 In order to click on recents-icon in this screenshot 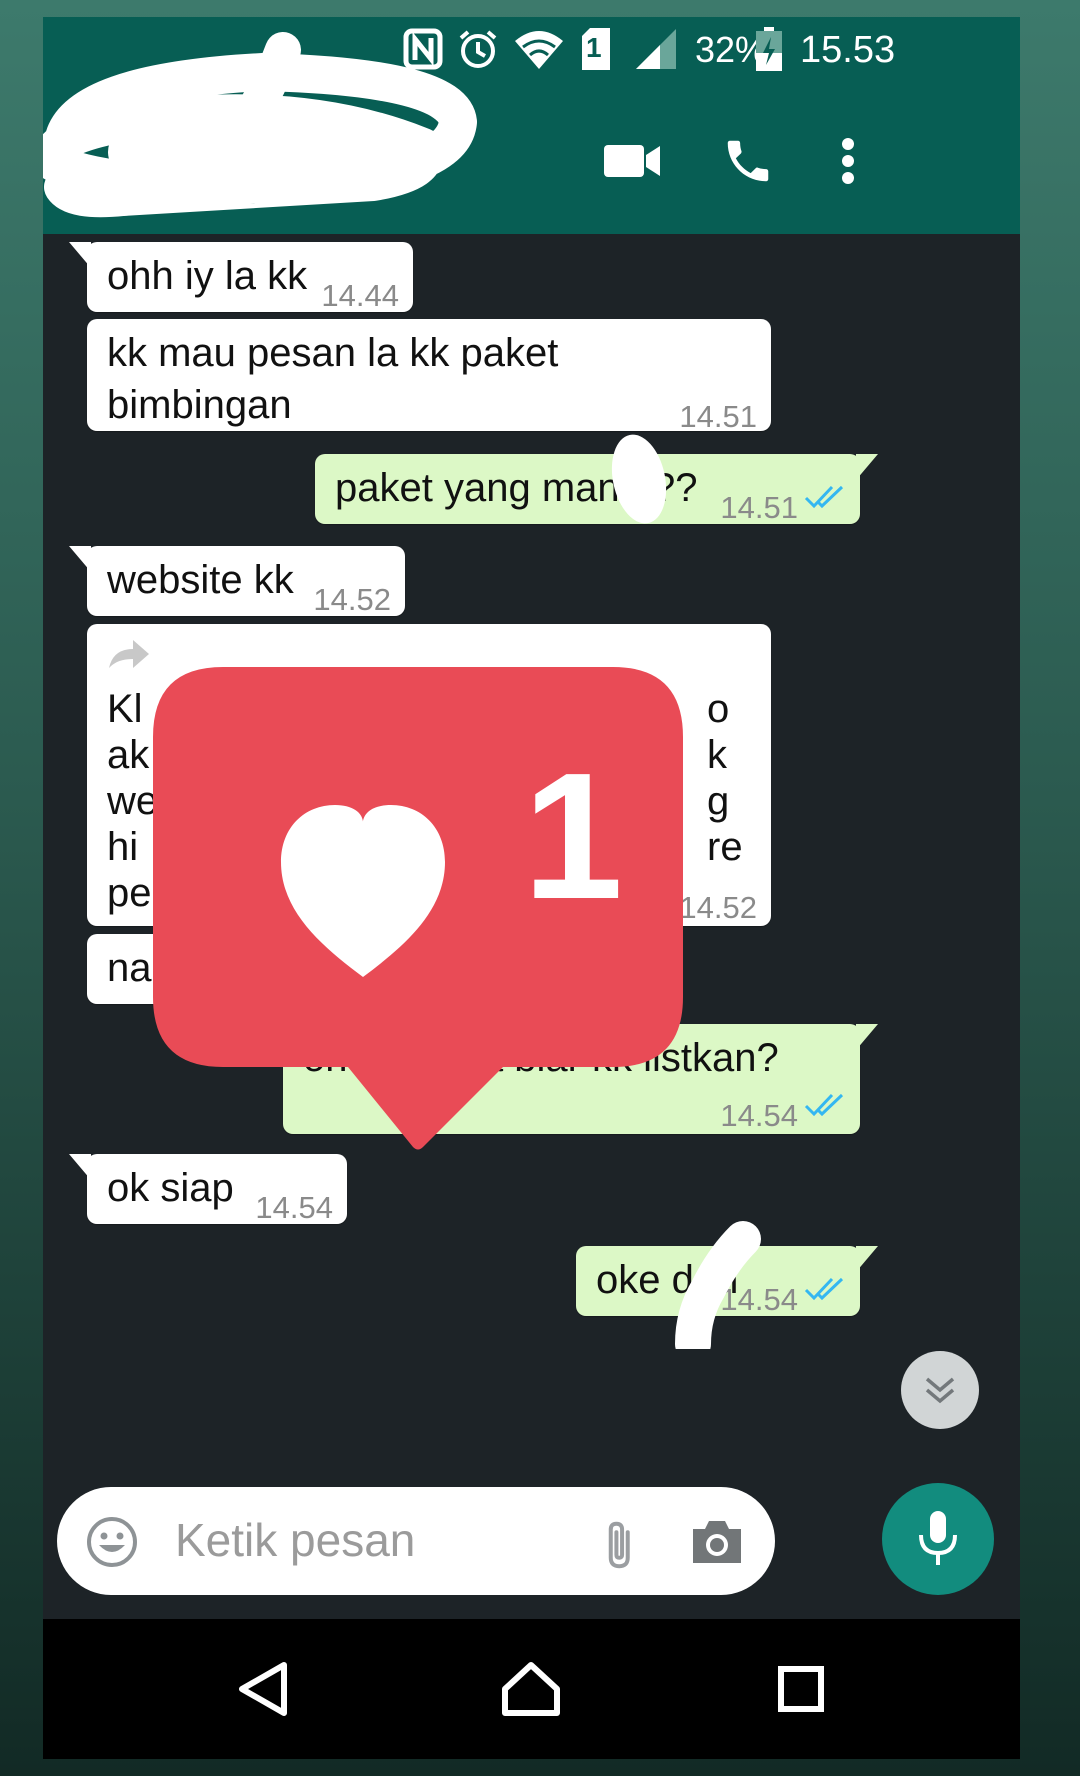, I will do `click(801, 1689)`.